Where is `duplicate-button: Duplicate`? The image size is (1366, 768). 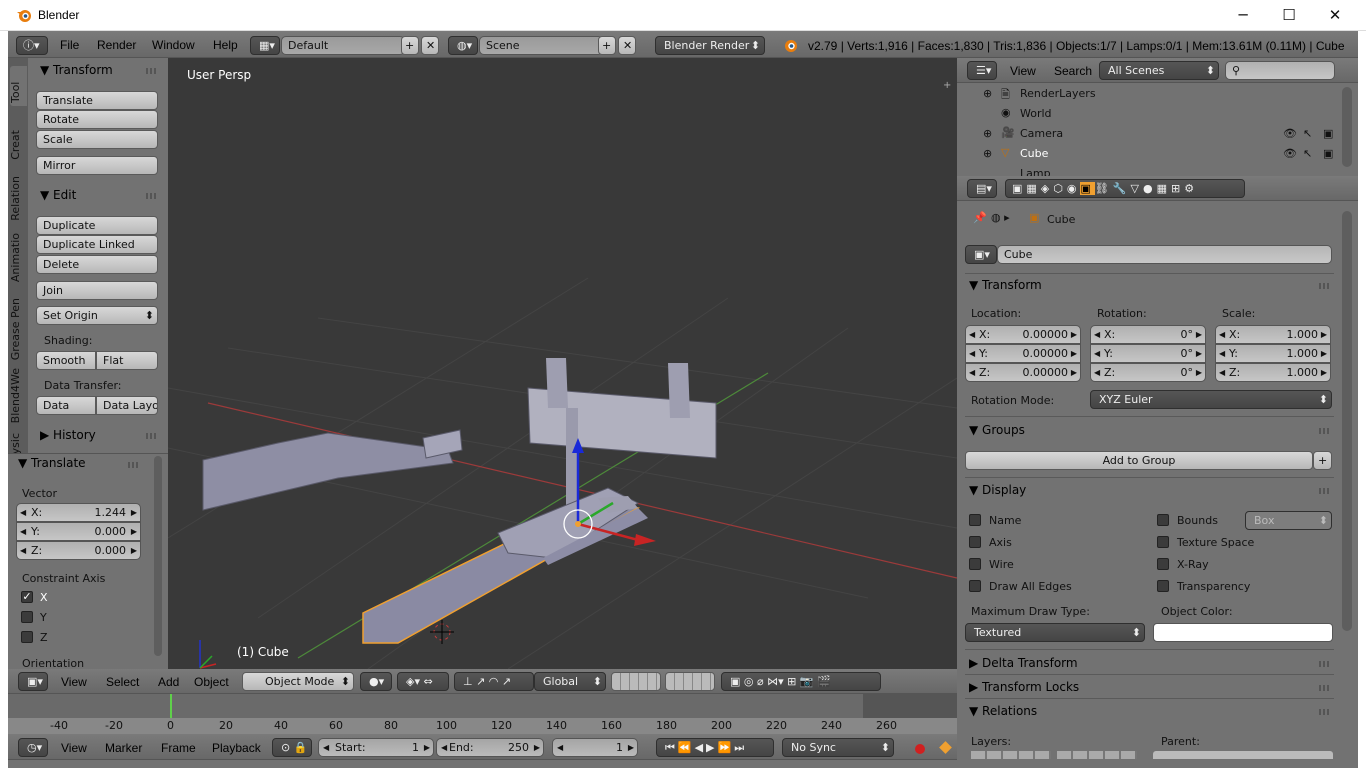 duplicate-button: Duplicate is located at coordinates (97, 225).